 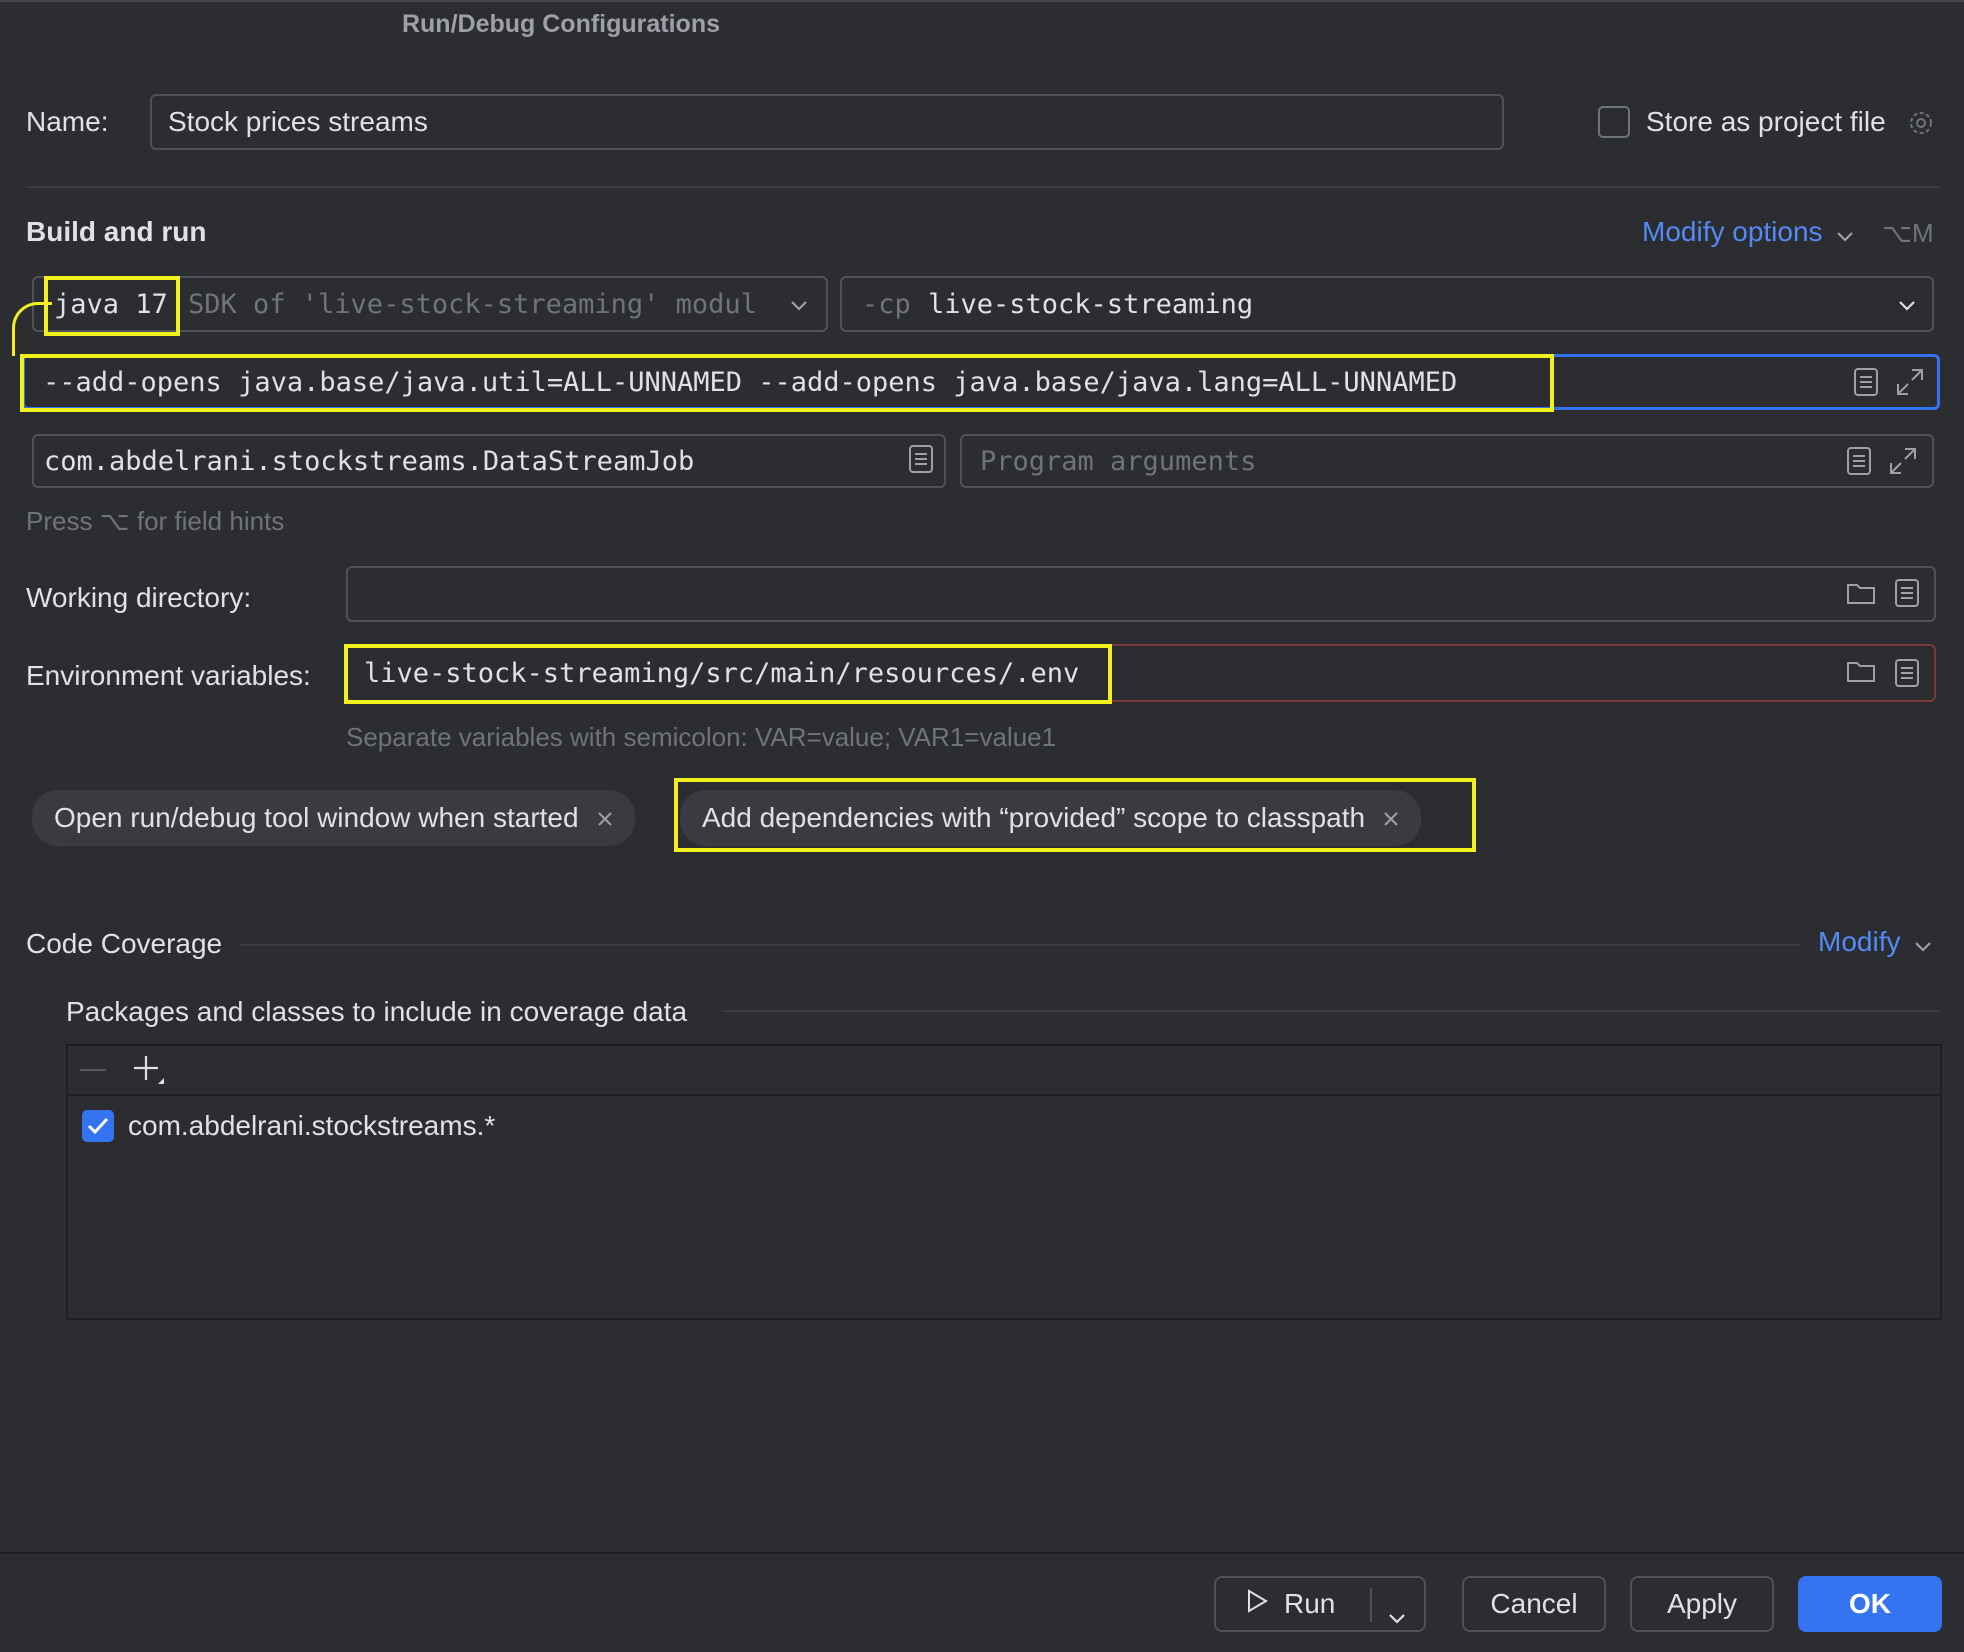 What do you see at coordinates (124, 943) in the screenshot?
I see `code-coverage-heading: Code Coverage` at bounding box center [124, 943].